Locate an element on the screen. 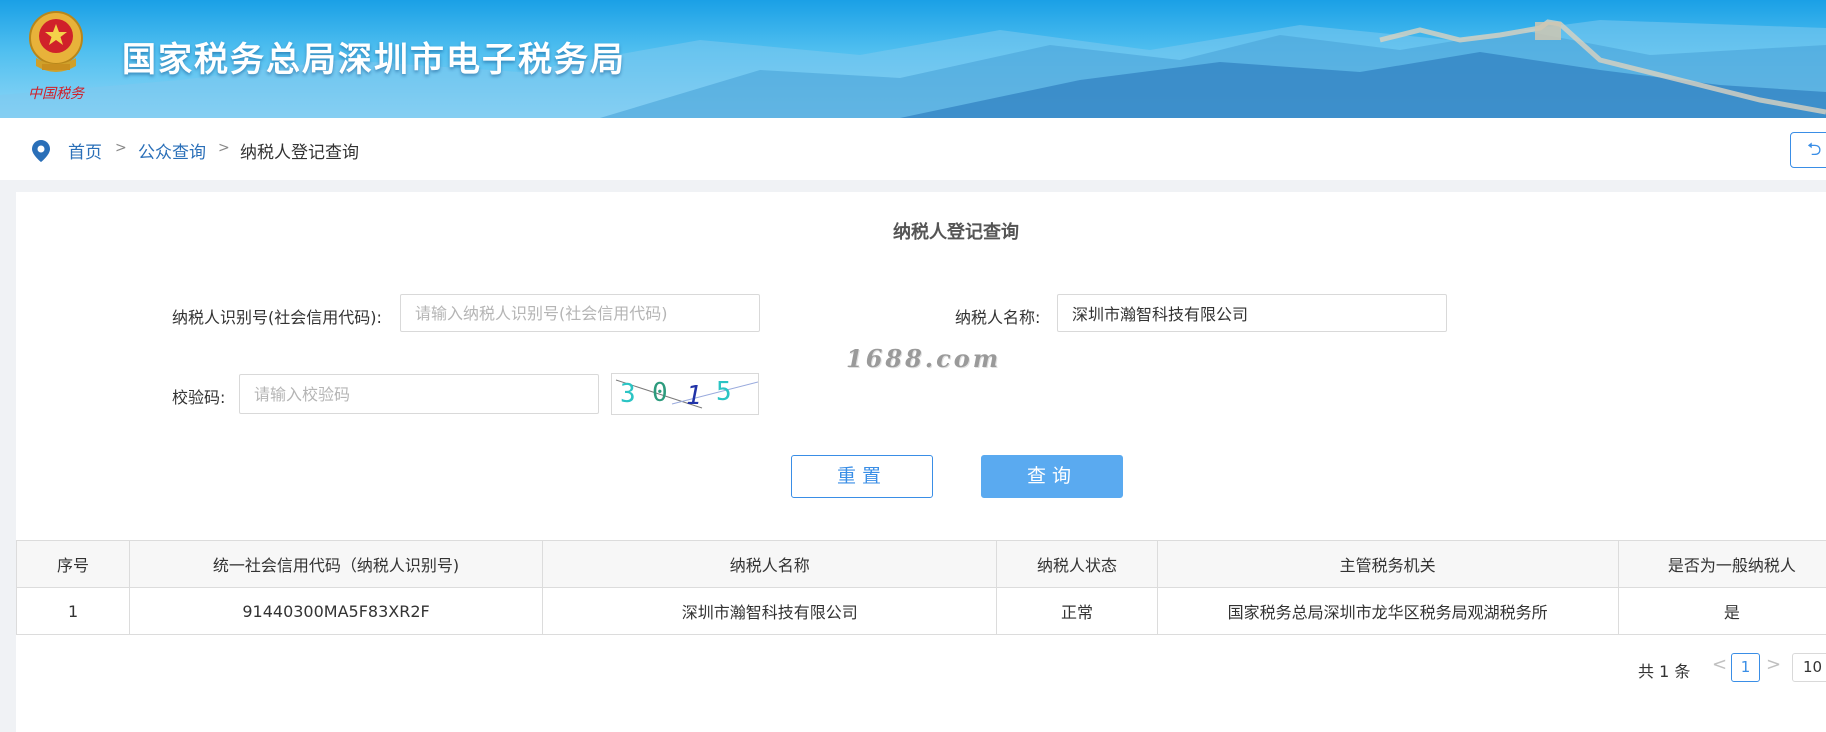 The width and height of the screenshot is (1826, 732). column-header: 纳税人名称 is located at coordinates (770, 564).